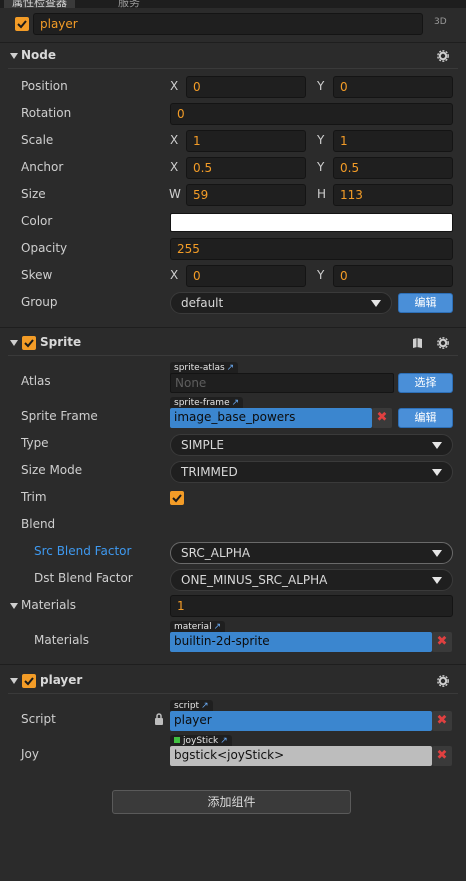  I want to click on atlas-label: Atlas, so click(36, 381).